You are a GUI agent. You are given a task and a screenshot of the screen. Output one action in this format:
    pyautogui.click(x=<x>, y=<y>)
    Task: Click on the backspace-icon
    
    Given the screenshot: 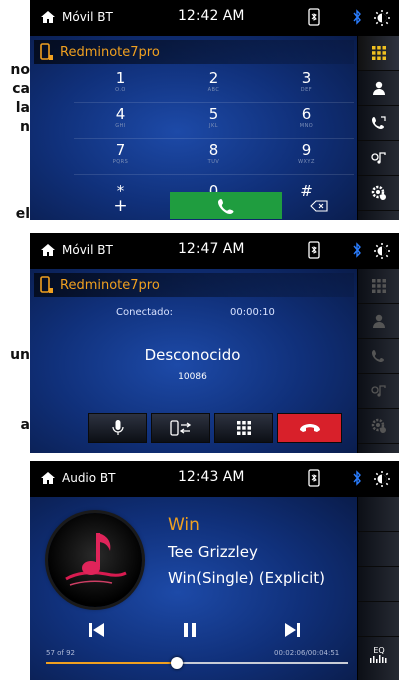 What is the action you would take?
    pyautogui.click(x=319, y=205)
    